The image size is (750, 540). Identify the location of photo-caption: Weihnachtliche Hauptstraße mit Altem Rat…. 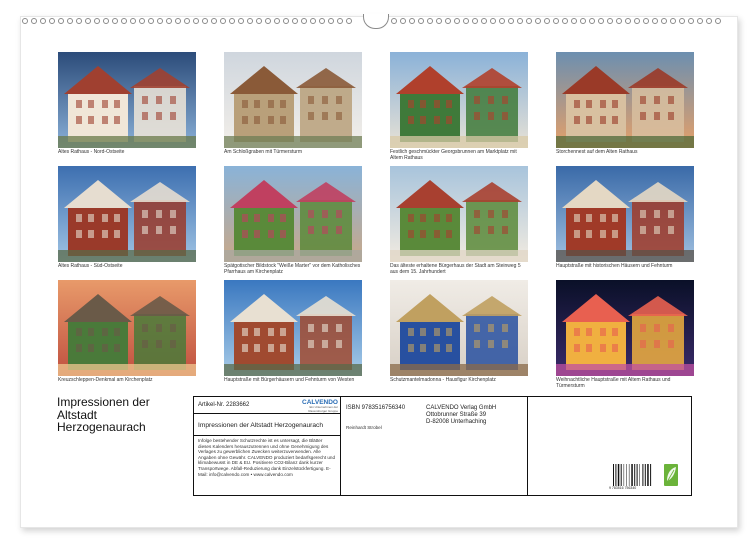
(613, 383).